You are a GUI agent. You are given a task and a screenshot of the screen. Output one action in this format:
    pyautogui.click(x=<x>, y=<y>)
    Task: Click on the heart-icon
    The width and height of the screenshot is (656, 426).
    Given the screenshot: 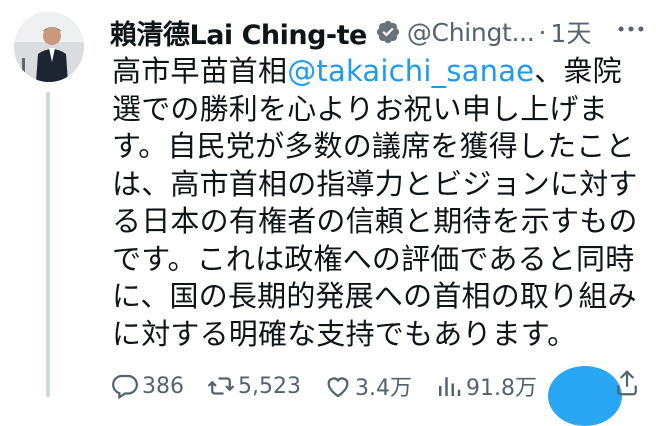 What is the action you would take?
    pyautogui.click(x=338, y=387)
    